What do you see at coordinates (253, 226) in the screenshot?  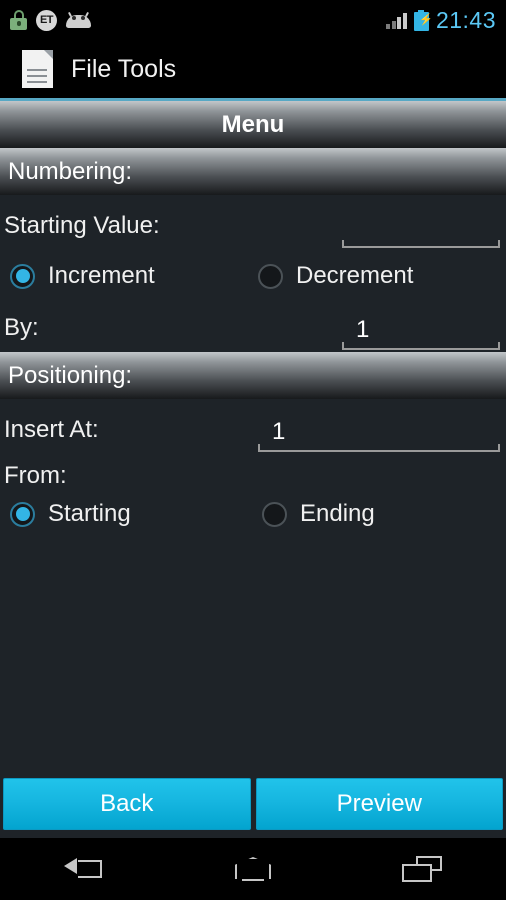 I see `row-starting-value: Starting Value:` at bounding box center [253, 226].